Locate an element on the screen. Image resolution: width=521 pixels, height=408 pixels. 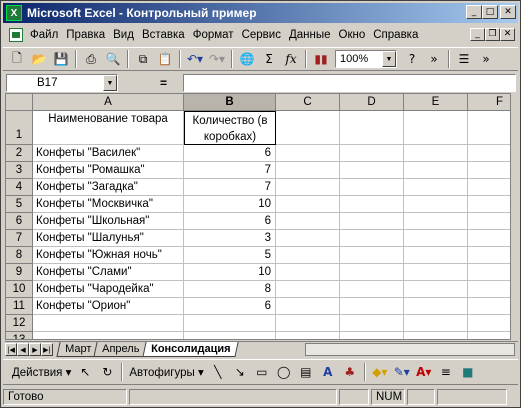
quantity-cell: 8 is located at coordinates (230, 289).